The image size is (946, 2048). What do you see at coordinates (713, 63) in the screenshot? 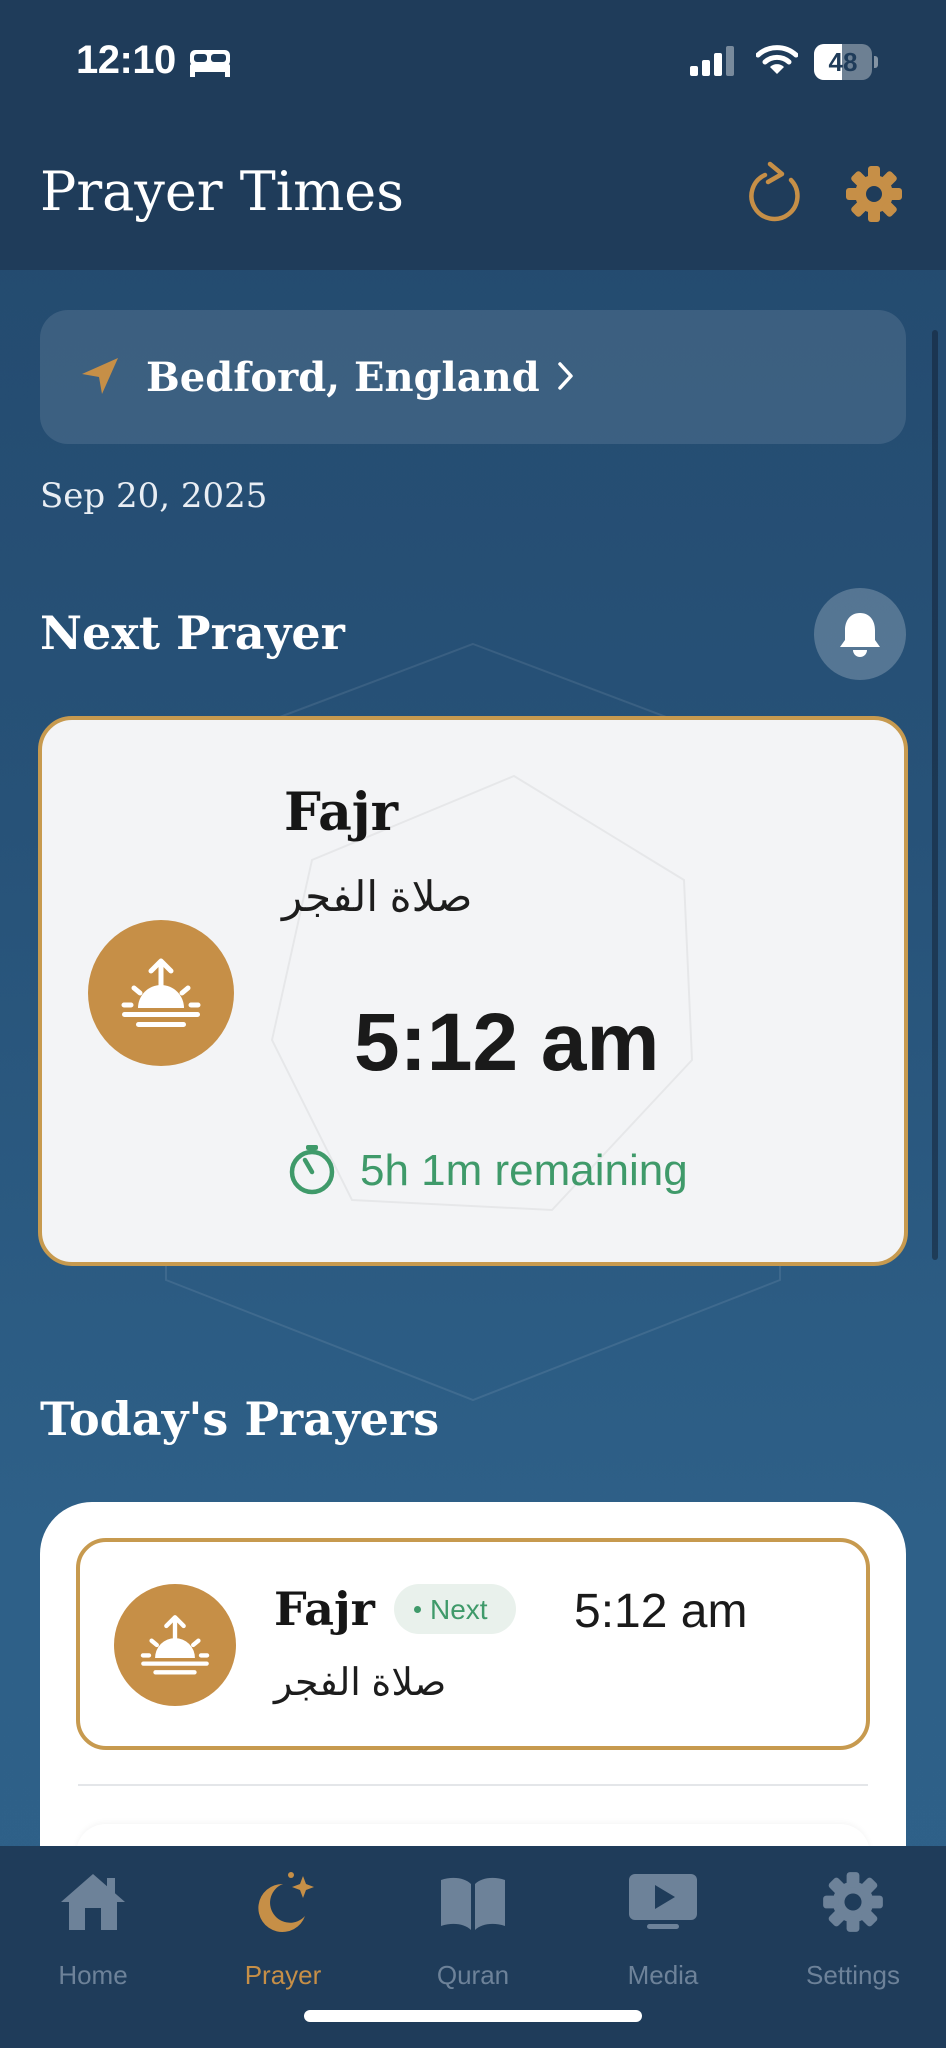
I see `signal-icon` at bounding box center [713, 63].